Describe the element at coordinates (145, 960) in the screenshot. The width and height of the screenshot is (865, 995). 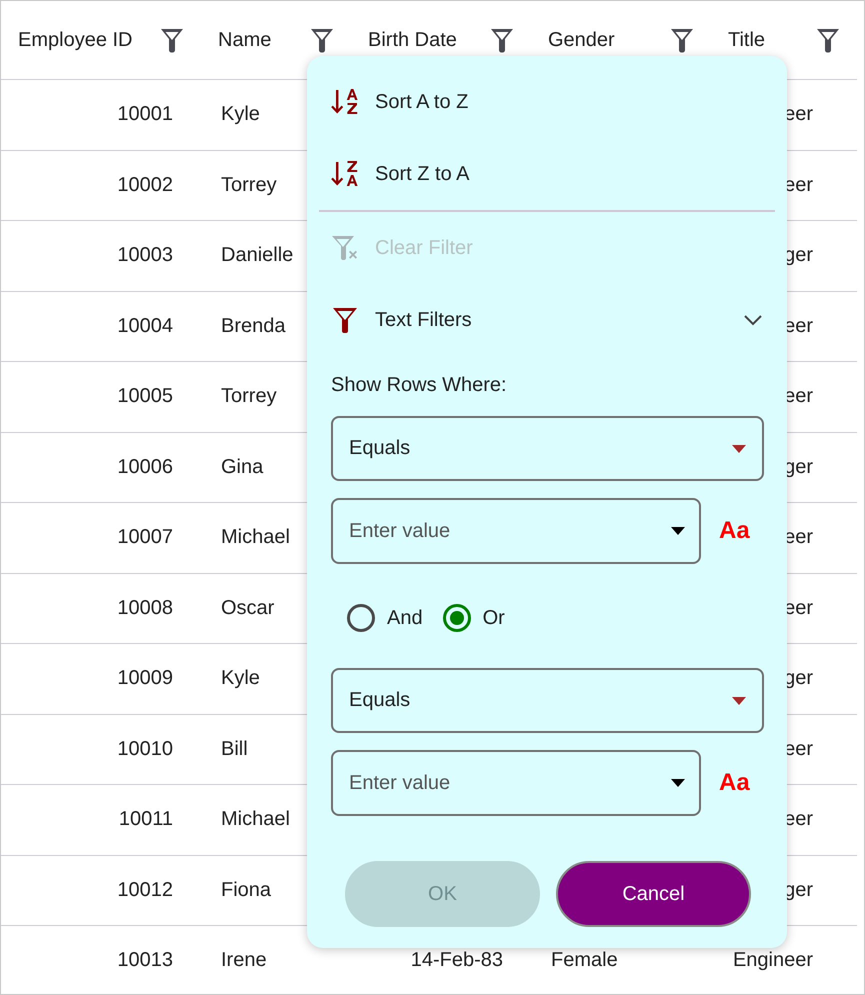
I see `table-cell: 10013` at that location.